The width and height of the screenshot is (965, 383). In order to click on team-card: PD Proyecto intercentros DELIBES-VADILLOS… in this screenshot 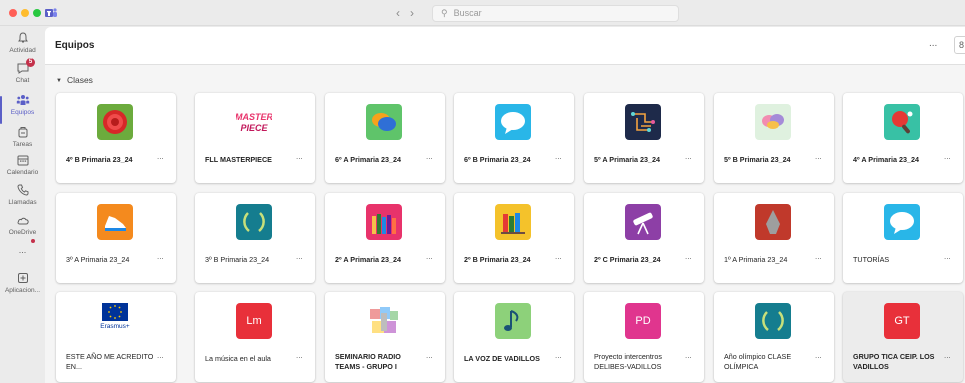, I will do `click(644, 337)`.